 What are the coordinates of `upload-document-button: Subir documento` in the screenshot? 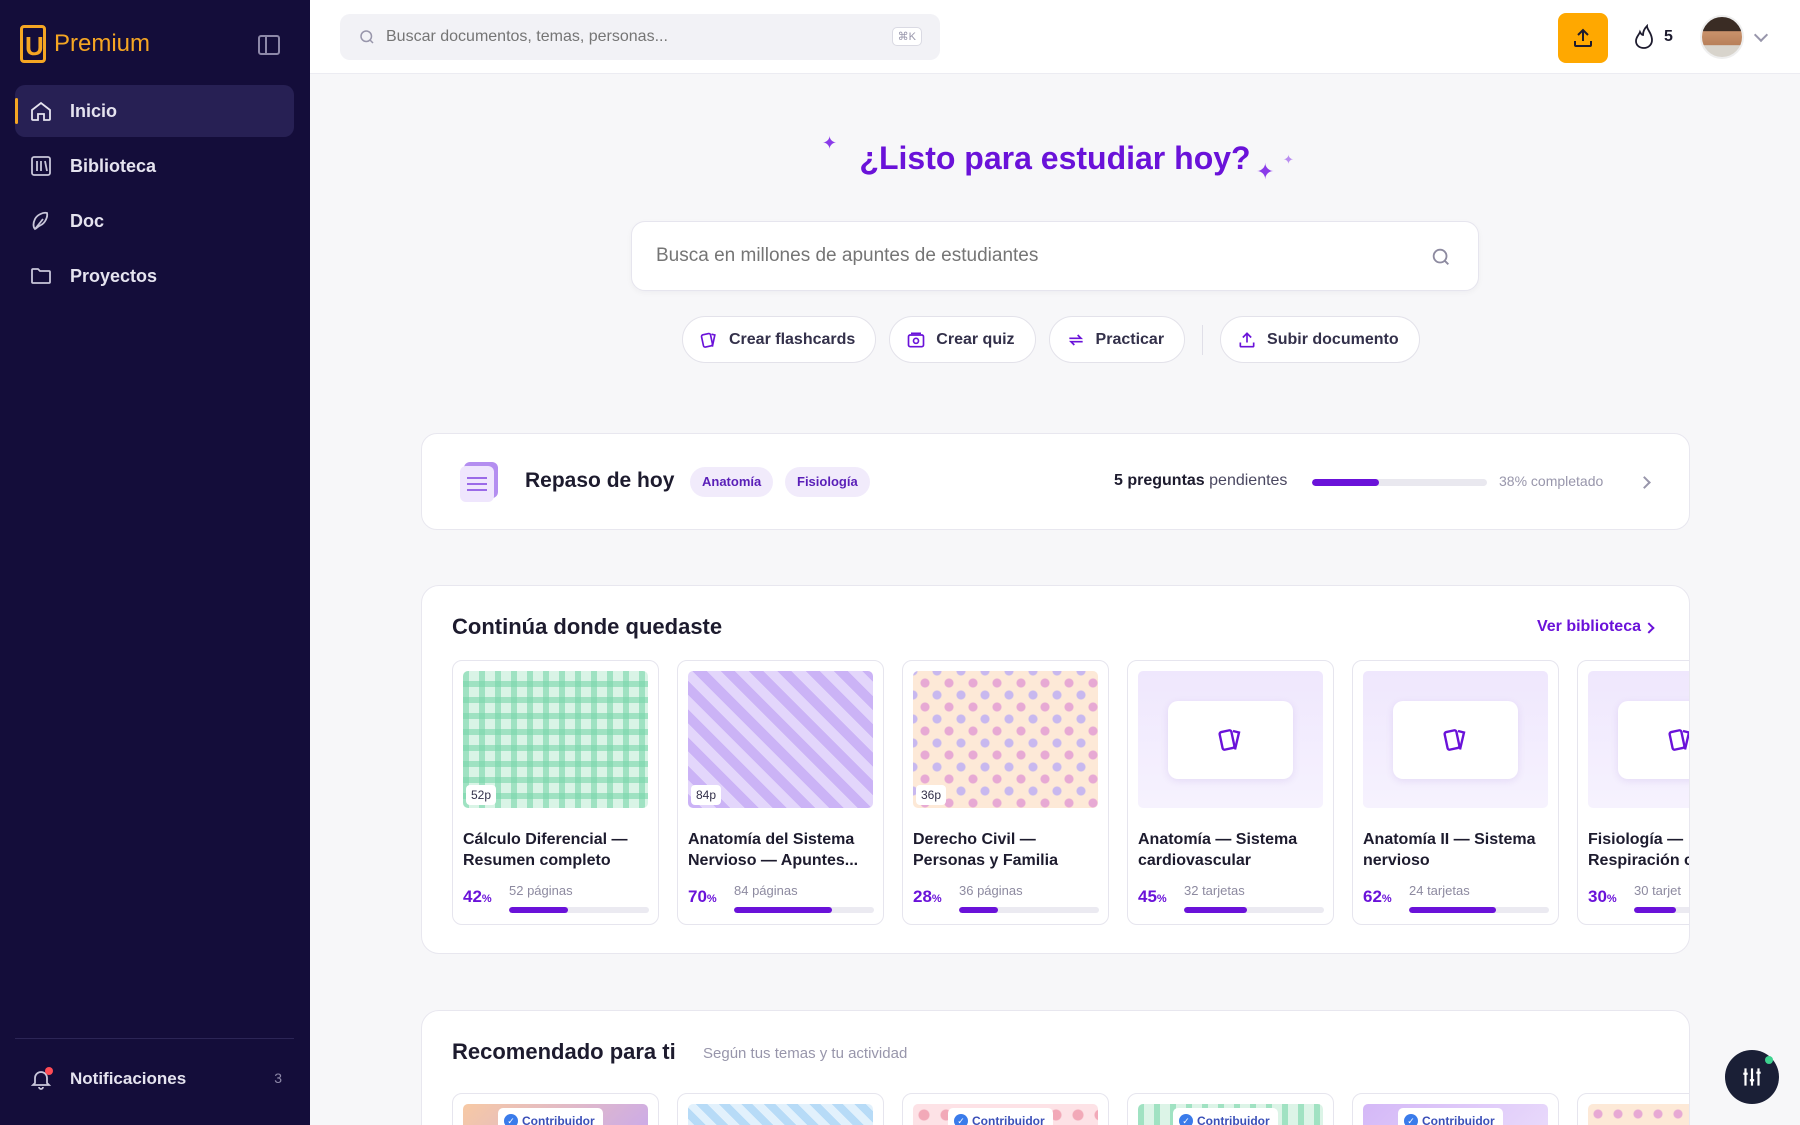 It's located at (1320, 339).